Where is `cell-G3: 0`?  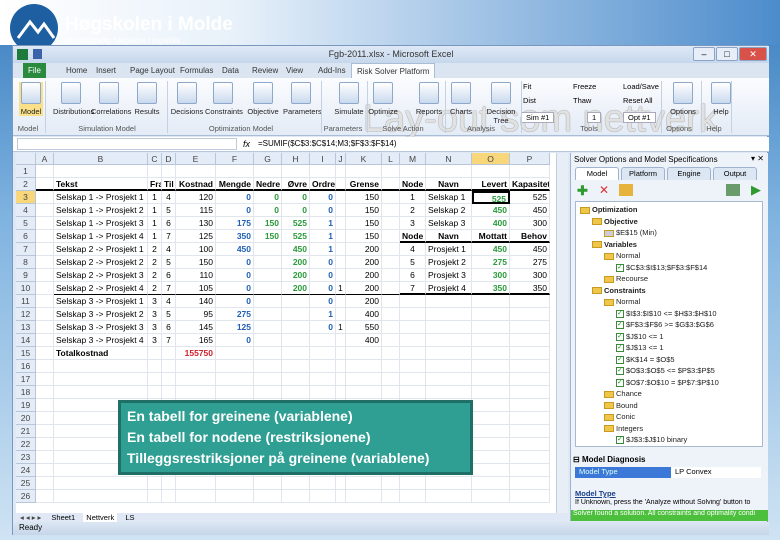 cell-G3: 0 is located at coordinates (268, 197).